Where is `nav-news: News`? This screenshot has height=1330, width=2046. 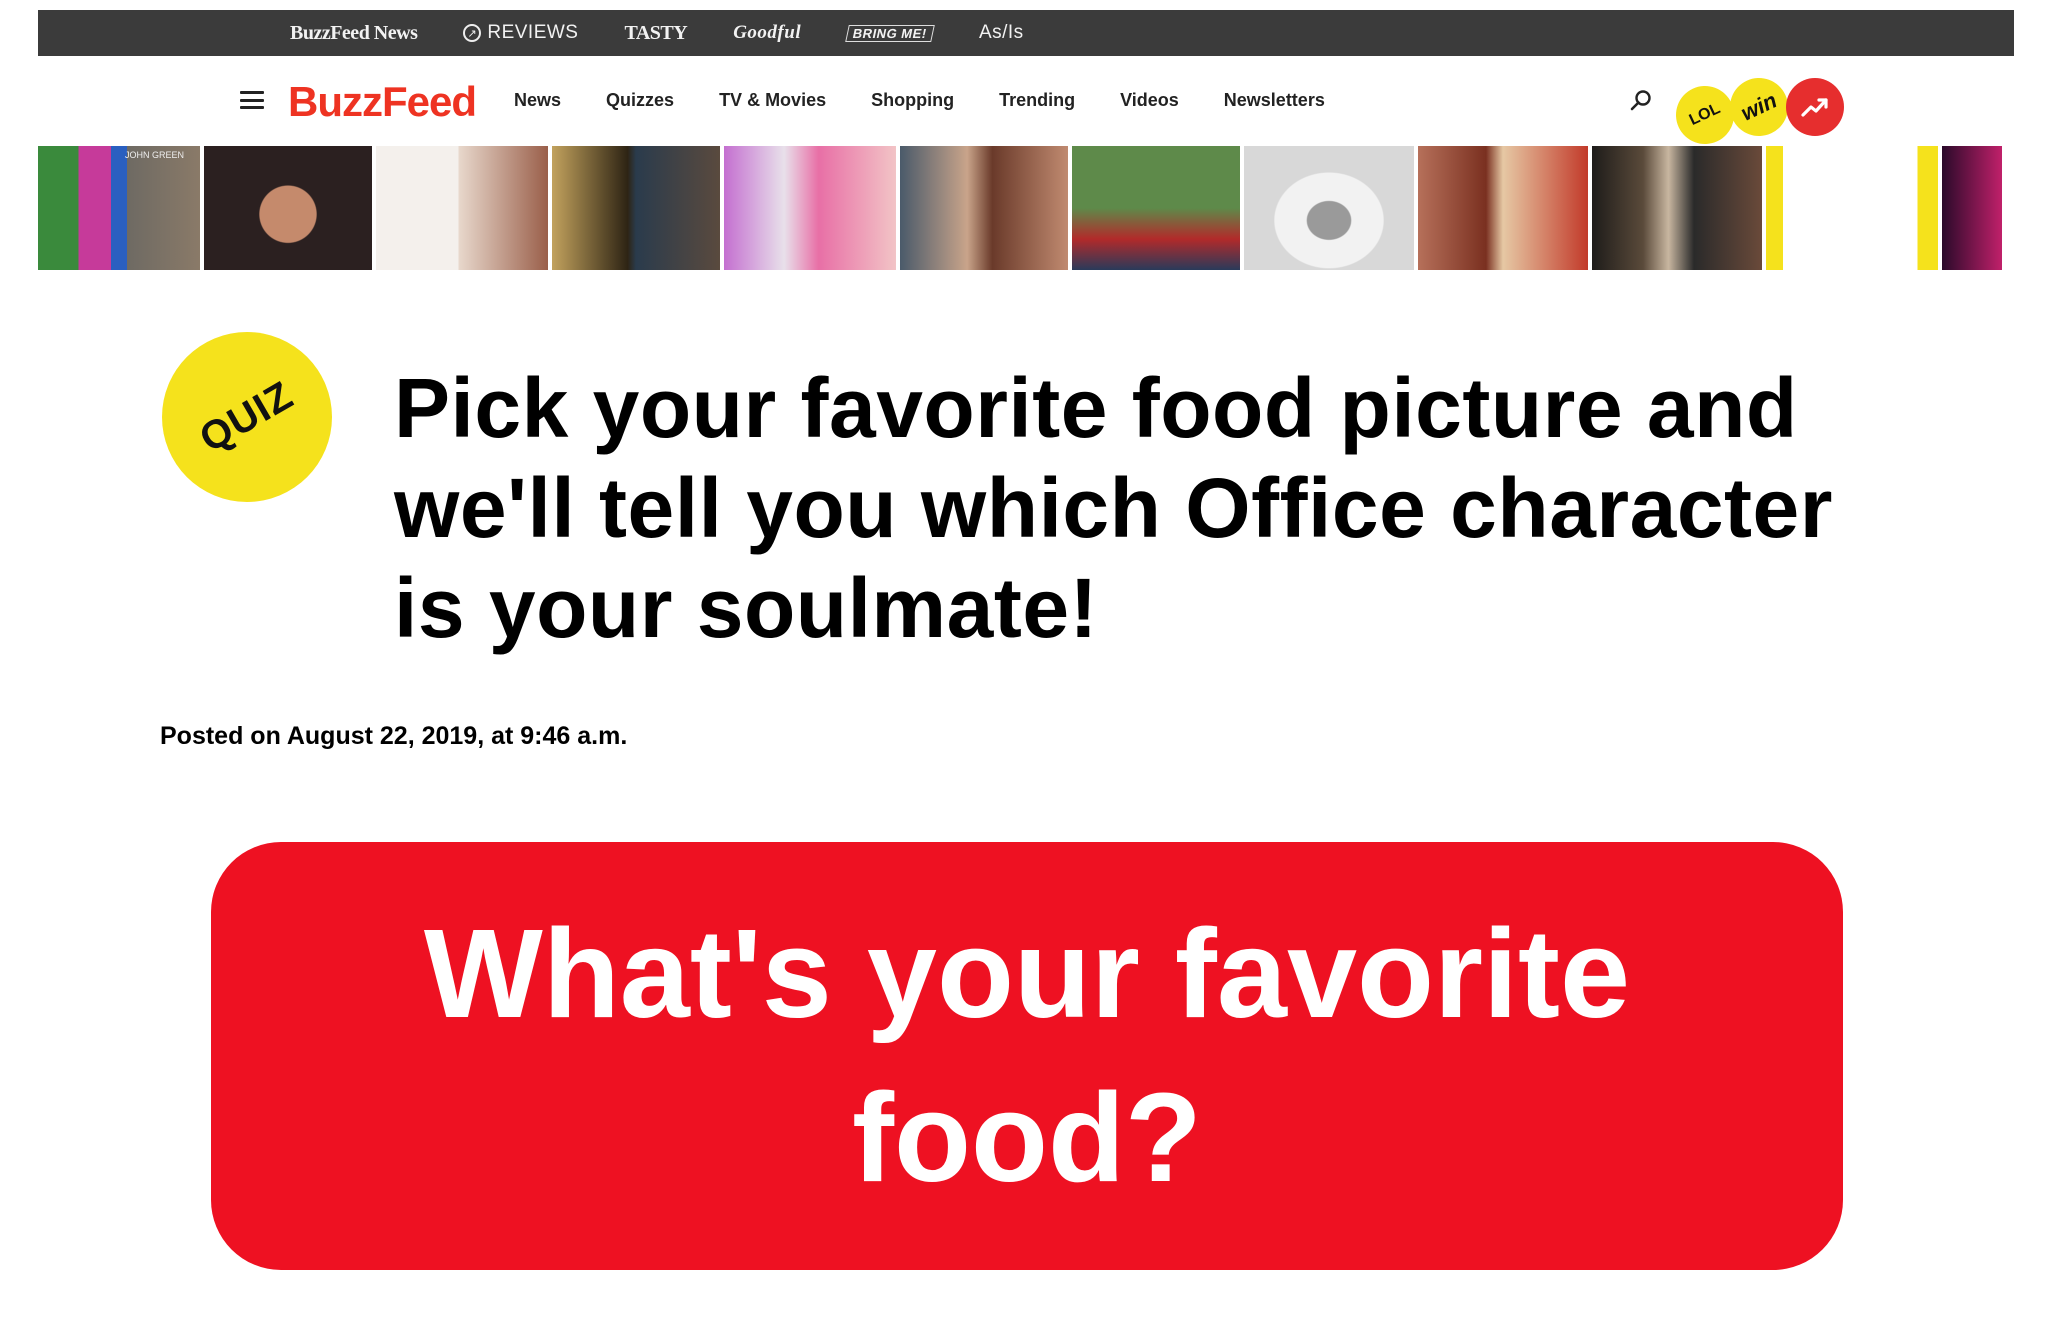
nav-news: News is located at coordinates (537, 100).